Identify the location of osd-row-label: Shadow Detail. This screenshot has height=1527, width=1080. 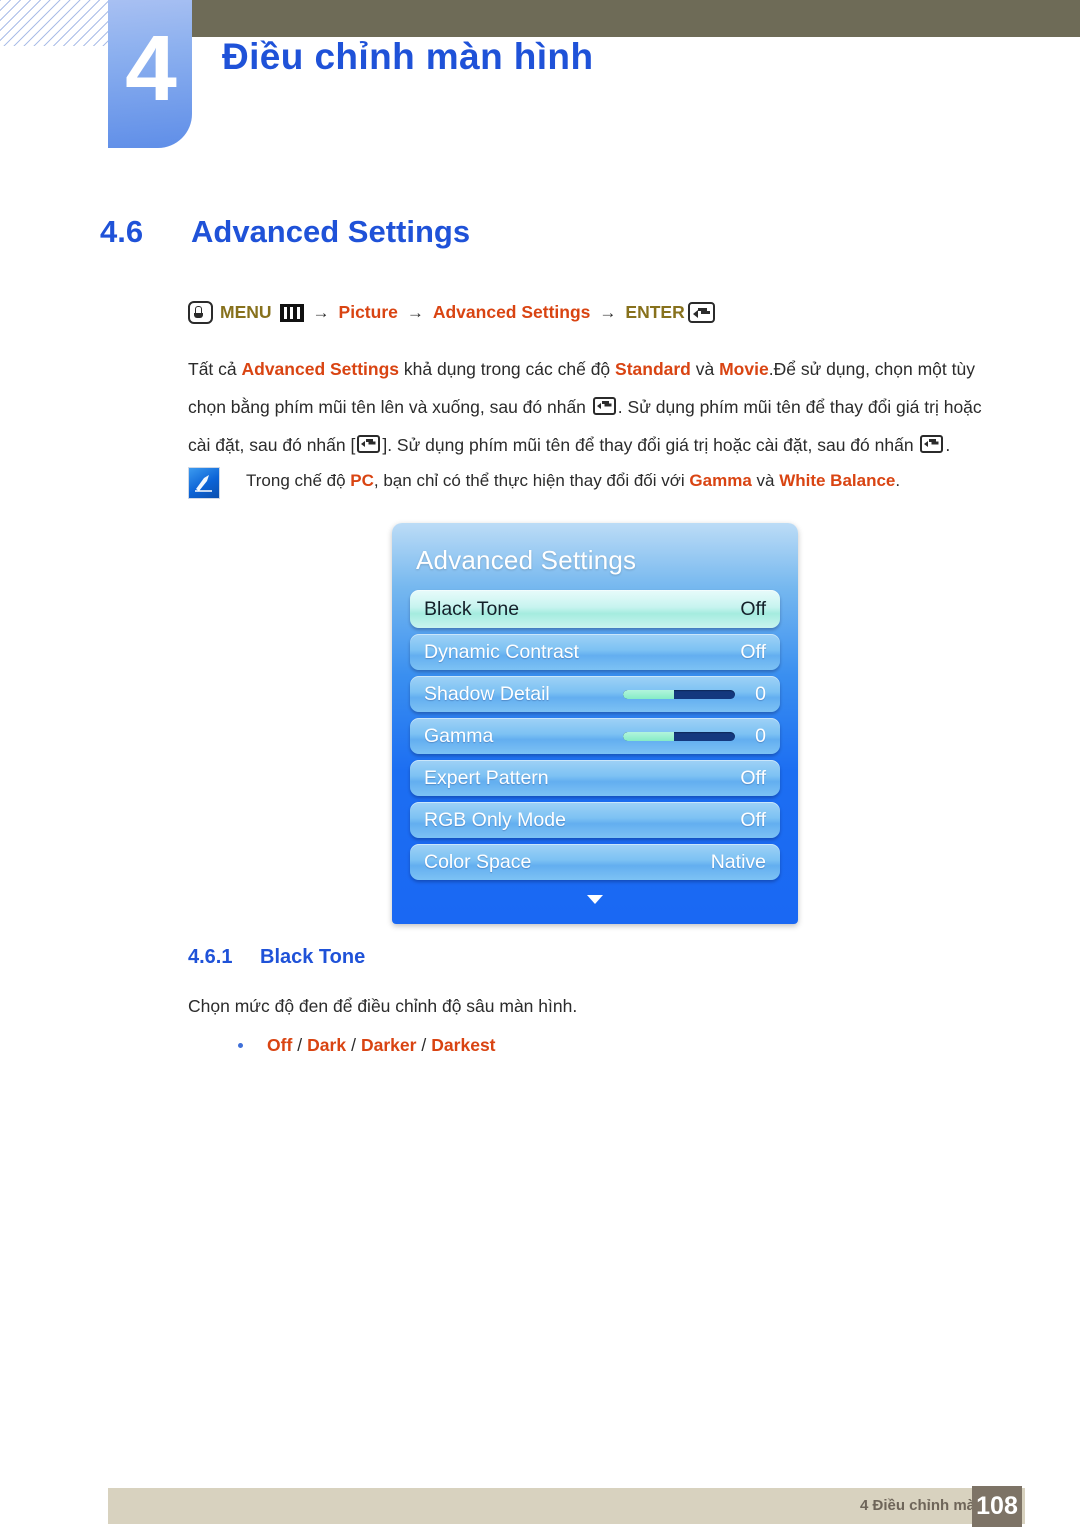
(487, 693).